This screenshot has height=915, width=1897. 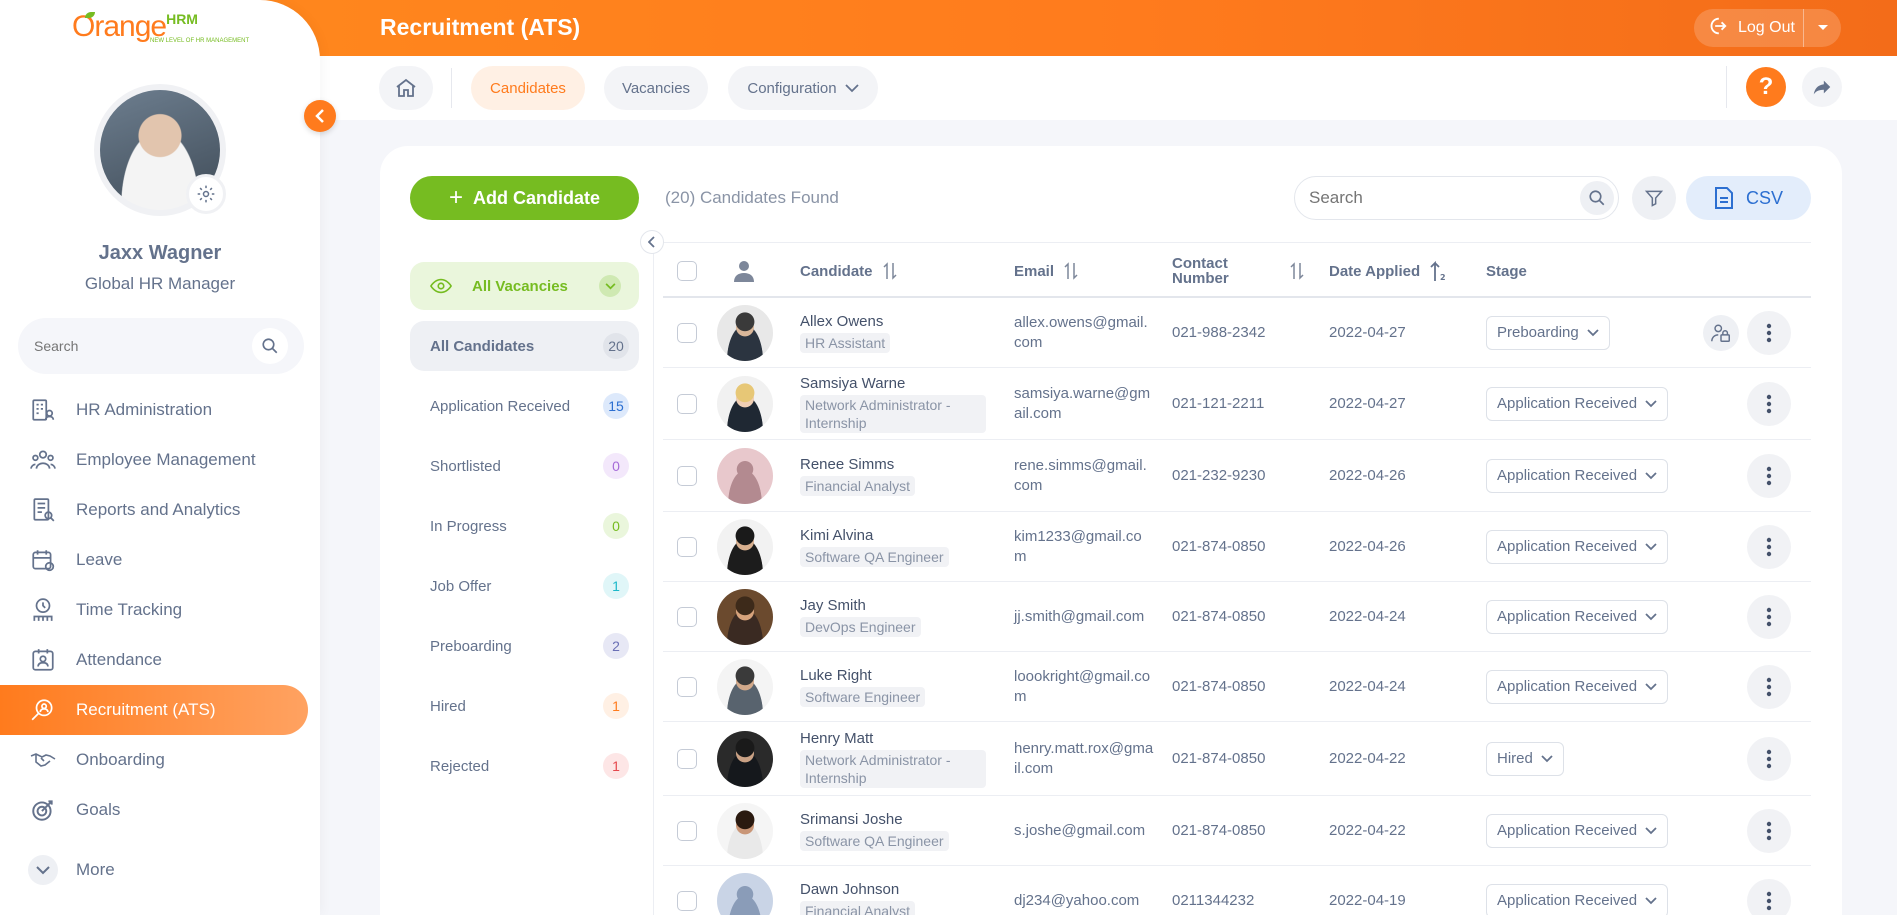 I want to click on candidate-name: Luke Right, so click(x=836, y=675).